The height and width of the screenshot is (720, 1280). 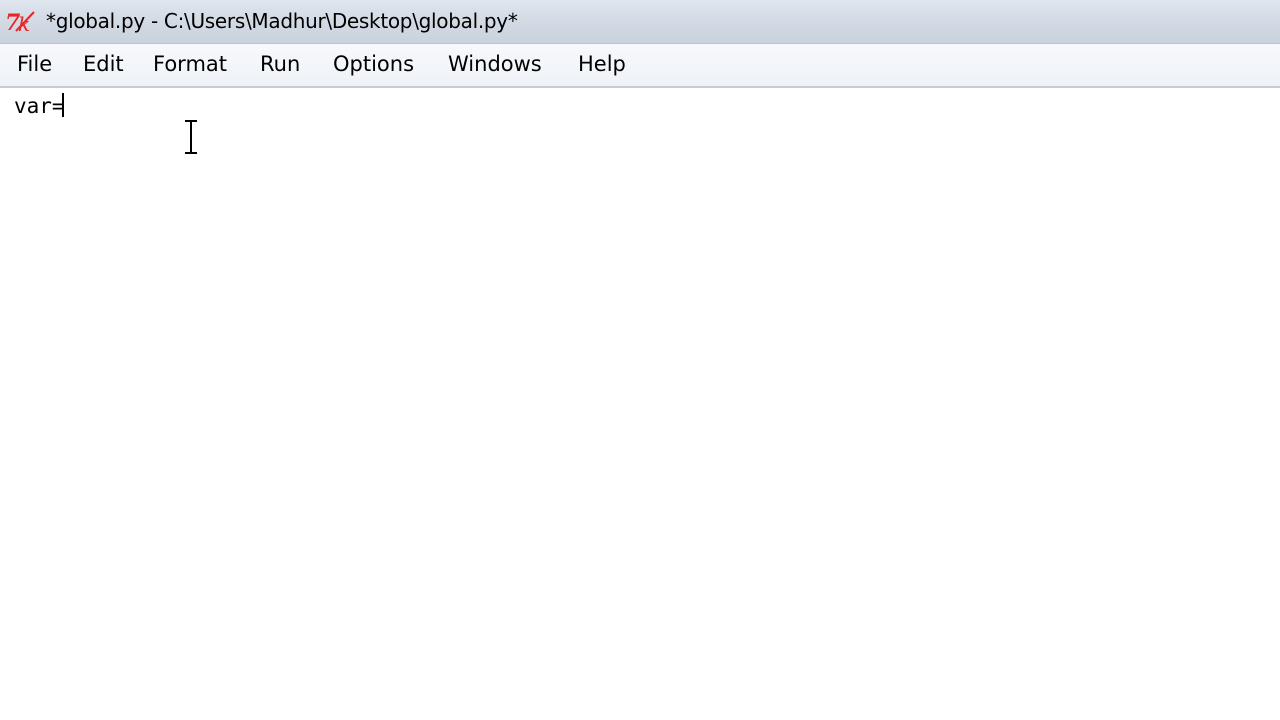 What do you see at coordinates (602, 64) in the screenshot?
I see `menu-help: Help` at bounding box center [602, 64].